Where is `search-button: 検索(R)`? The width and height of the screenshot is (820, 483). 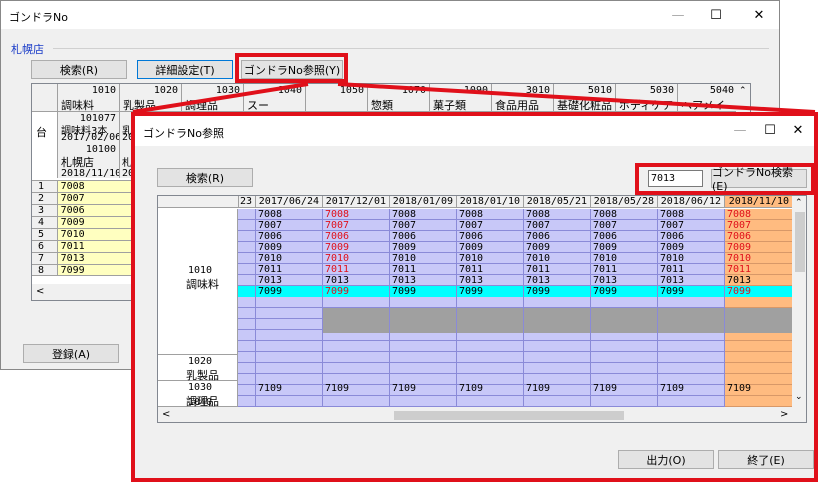
search-button: 検索(R) is located at coordinates (79, 69).